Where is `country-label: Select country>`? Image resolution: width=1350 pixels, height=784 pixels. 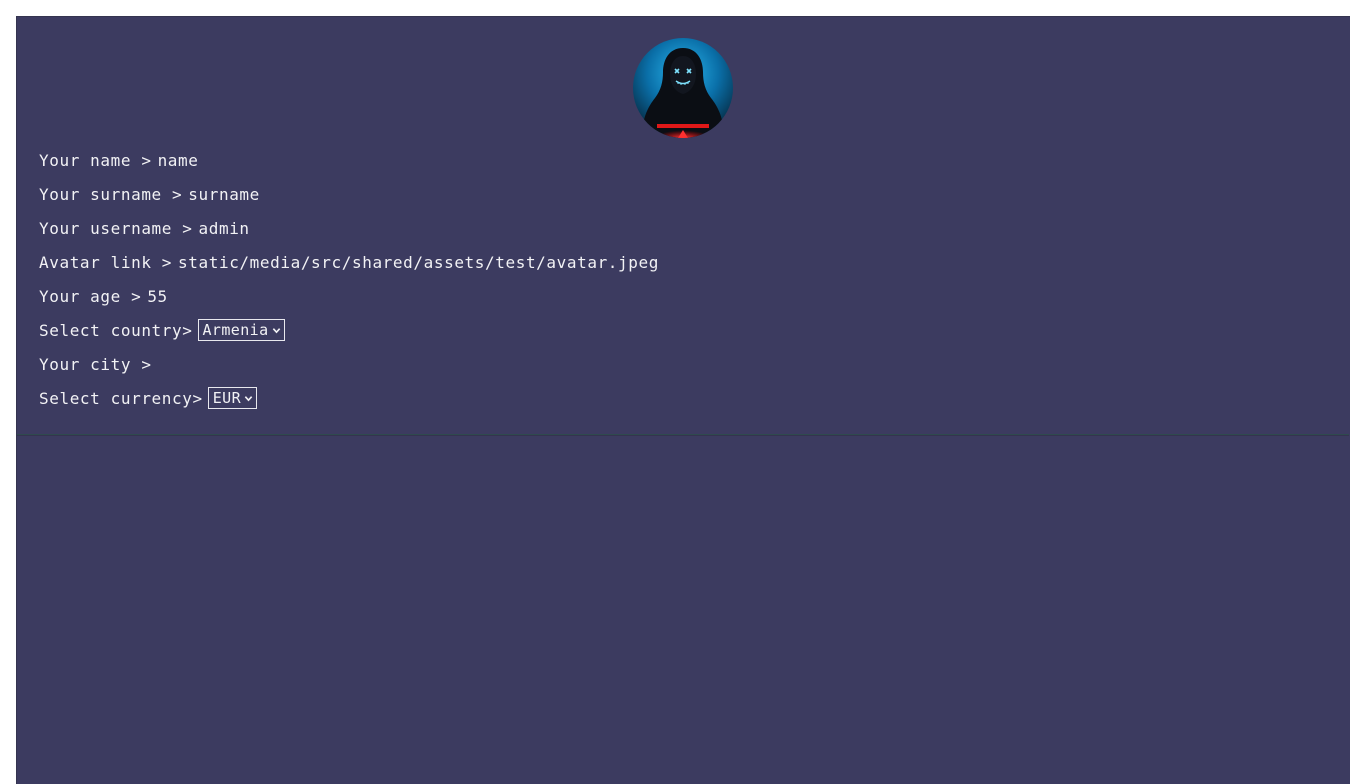 country-label: Select country> is located at coordinates (116, 330).